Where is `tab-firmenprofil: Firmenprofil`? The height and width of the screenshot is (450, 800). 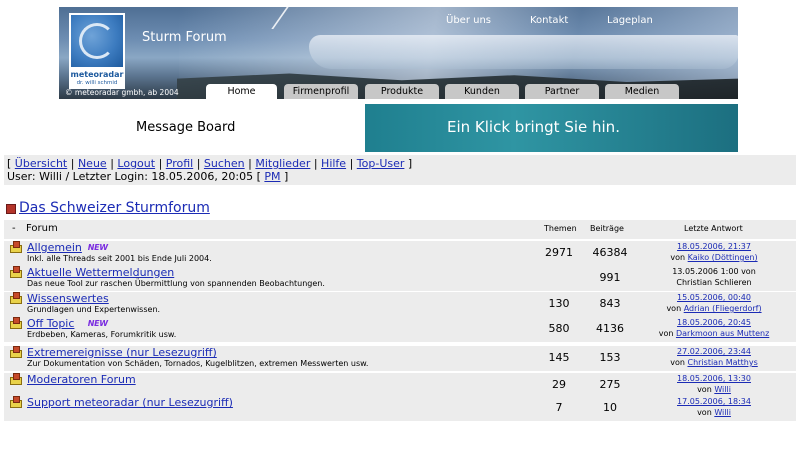 tab-firmenprofil: Firmenprofil is located at coordinates (321, 91).